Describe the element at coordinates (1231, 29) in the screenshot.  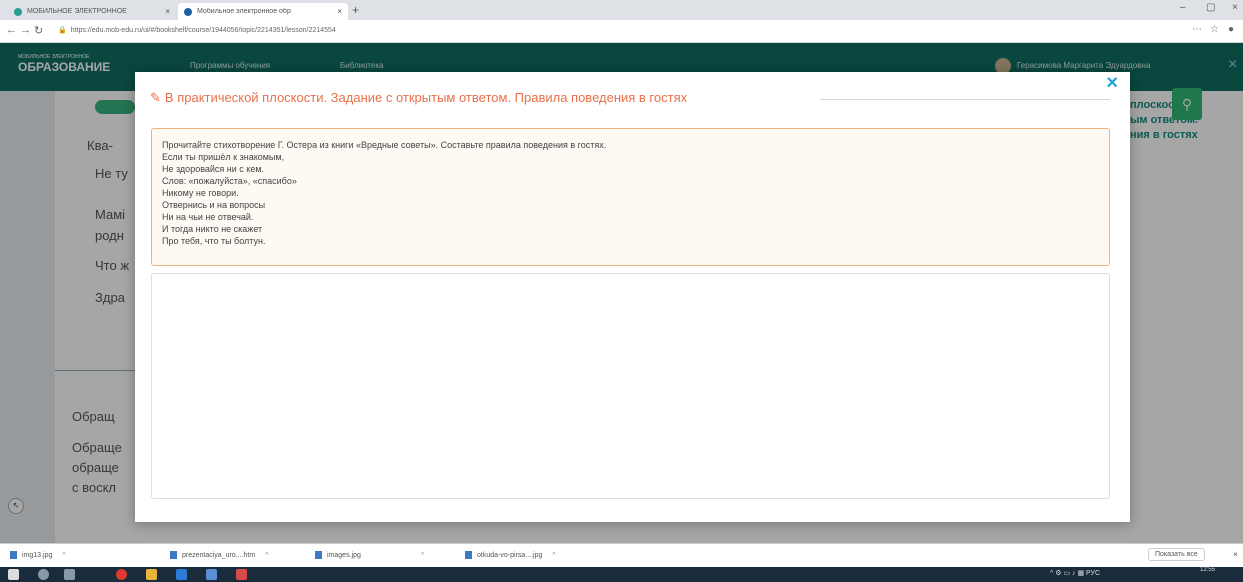
I see `profile-icon: ●` at that location.